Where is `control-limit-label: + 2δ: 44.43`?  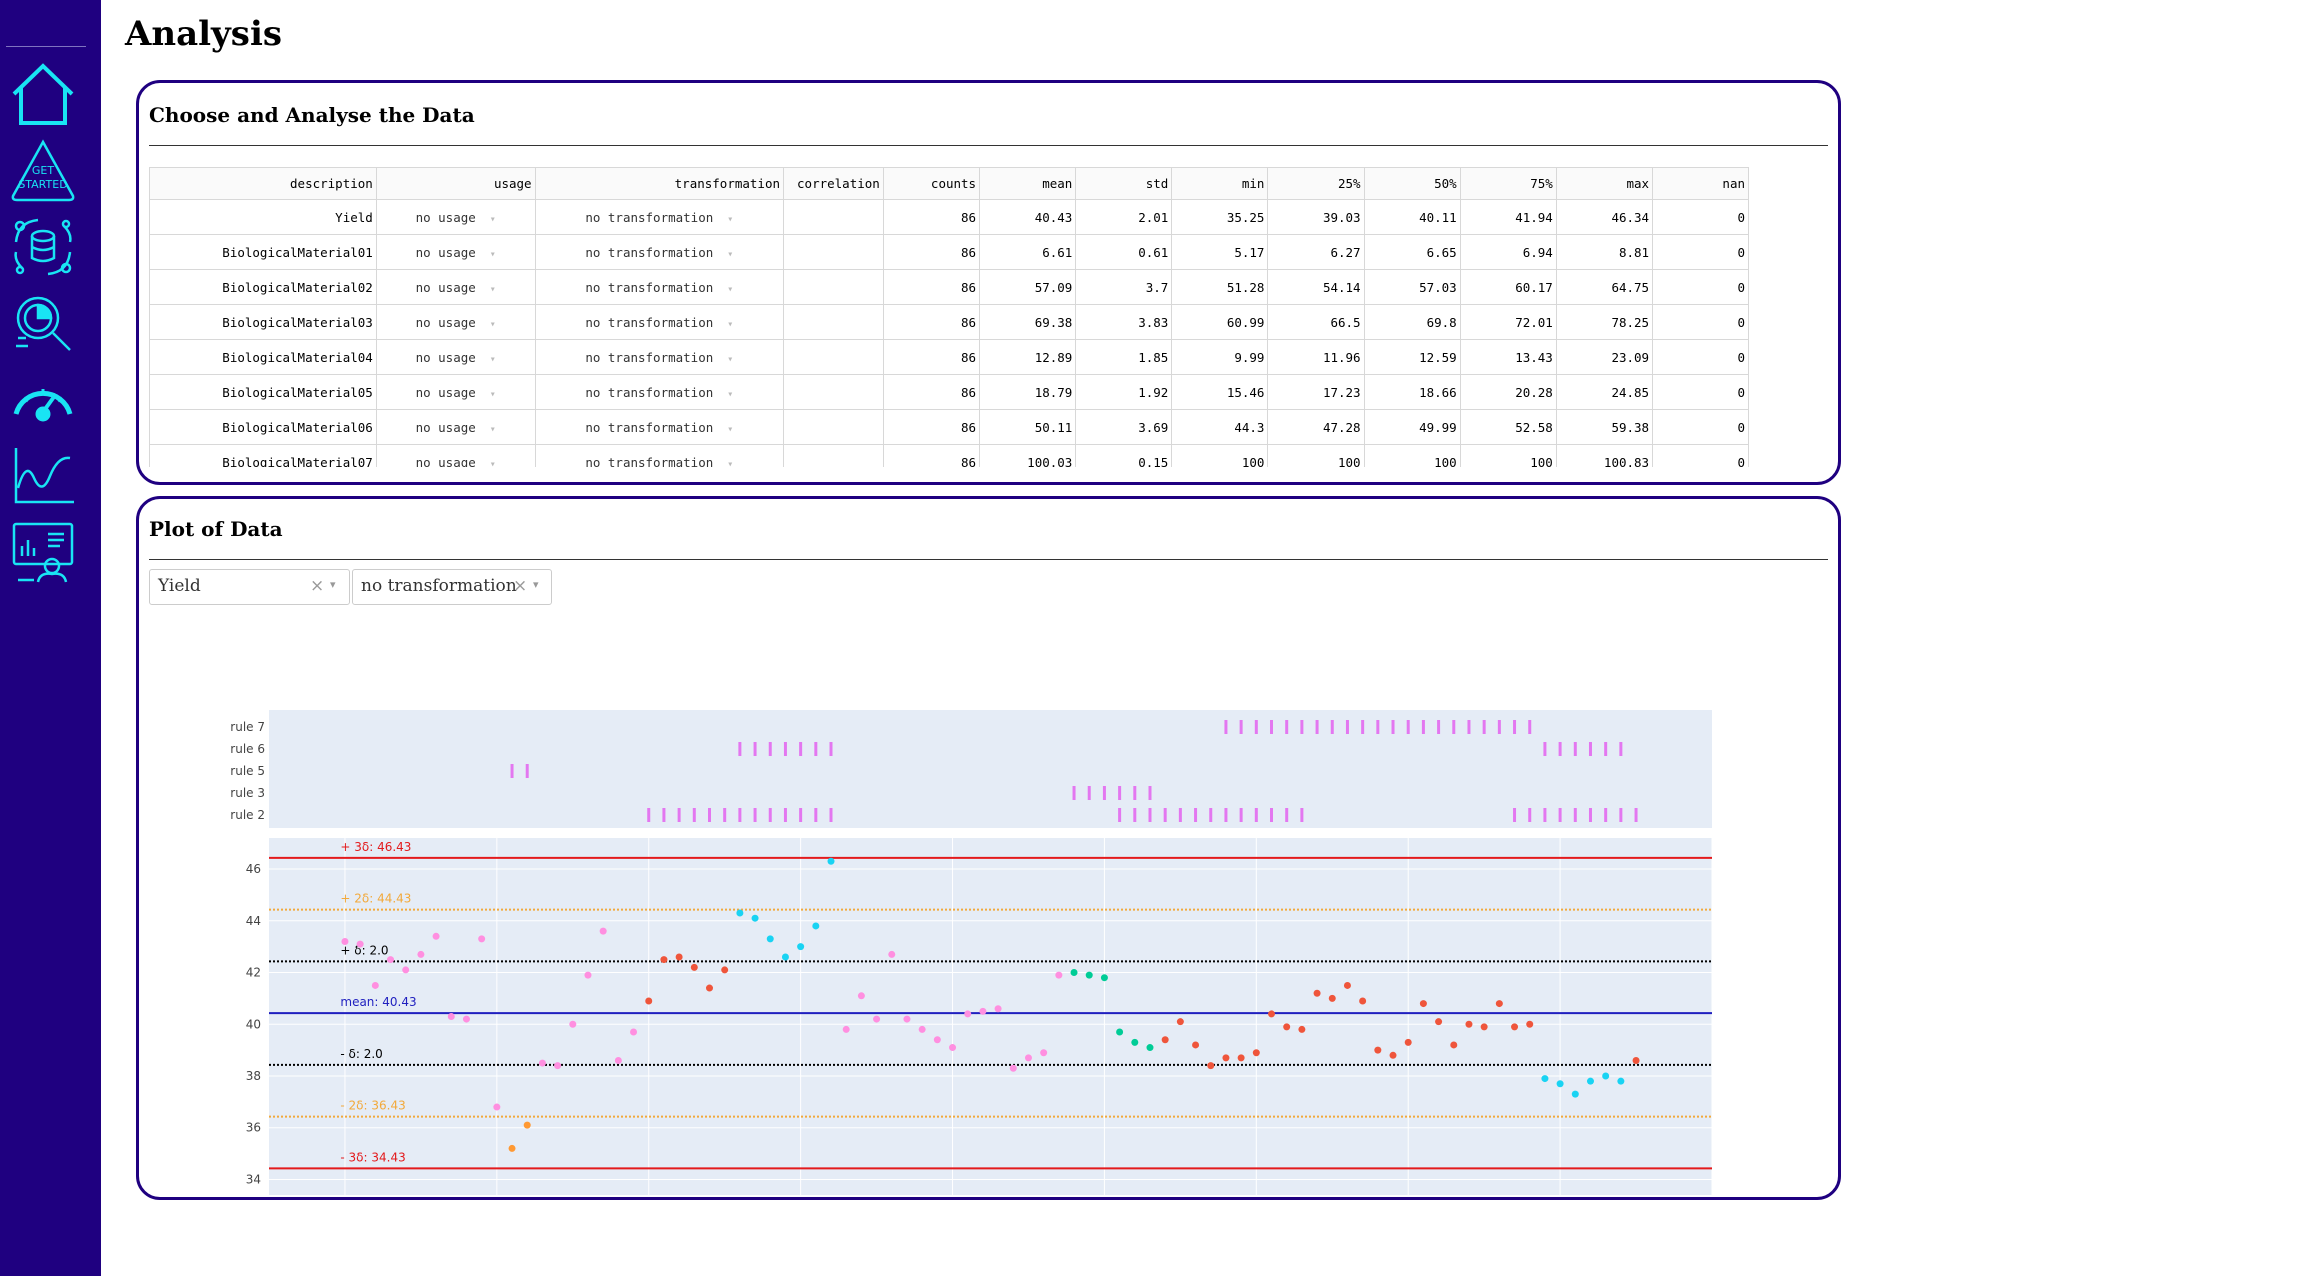
control-limit-label: + 2δ: 44.43 is located at coordinates (375, 899).